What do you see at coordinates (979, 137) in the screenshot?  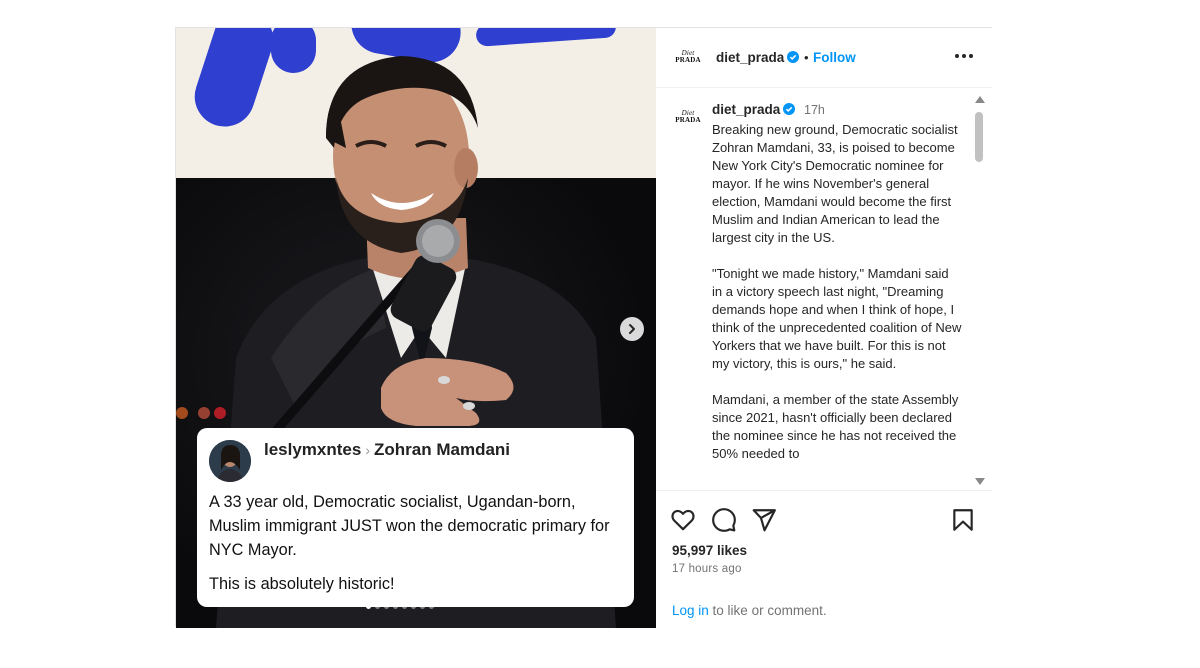 I see `scroll-thumb` at bounding box center [979, 137].